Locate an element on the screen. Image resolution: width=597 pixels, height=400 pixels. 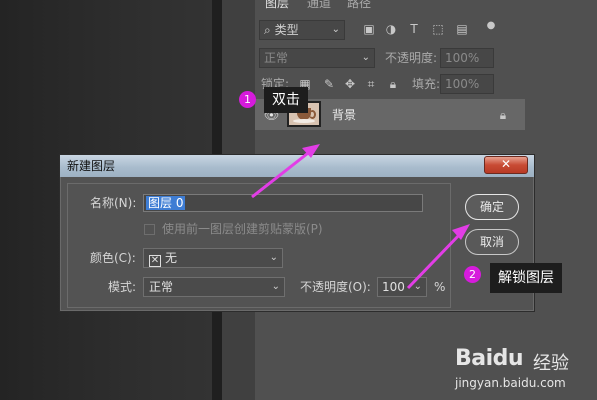
watermark-brand-cn: 经验 is located at coordinates (551, 363).